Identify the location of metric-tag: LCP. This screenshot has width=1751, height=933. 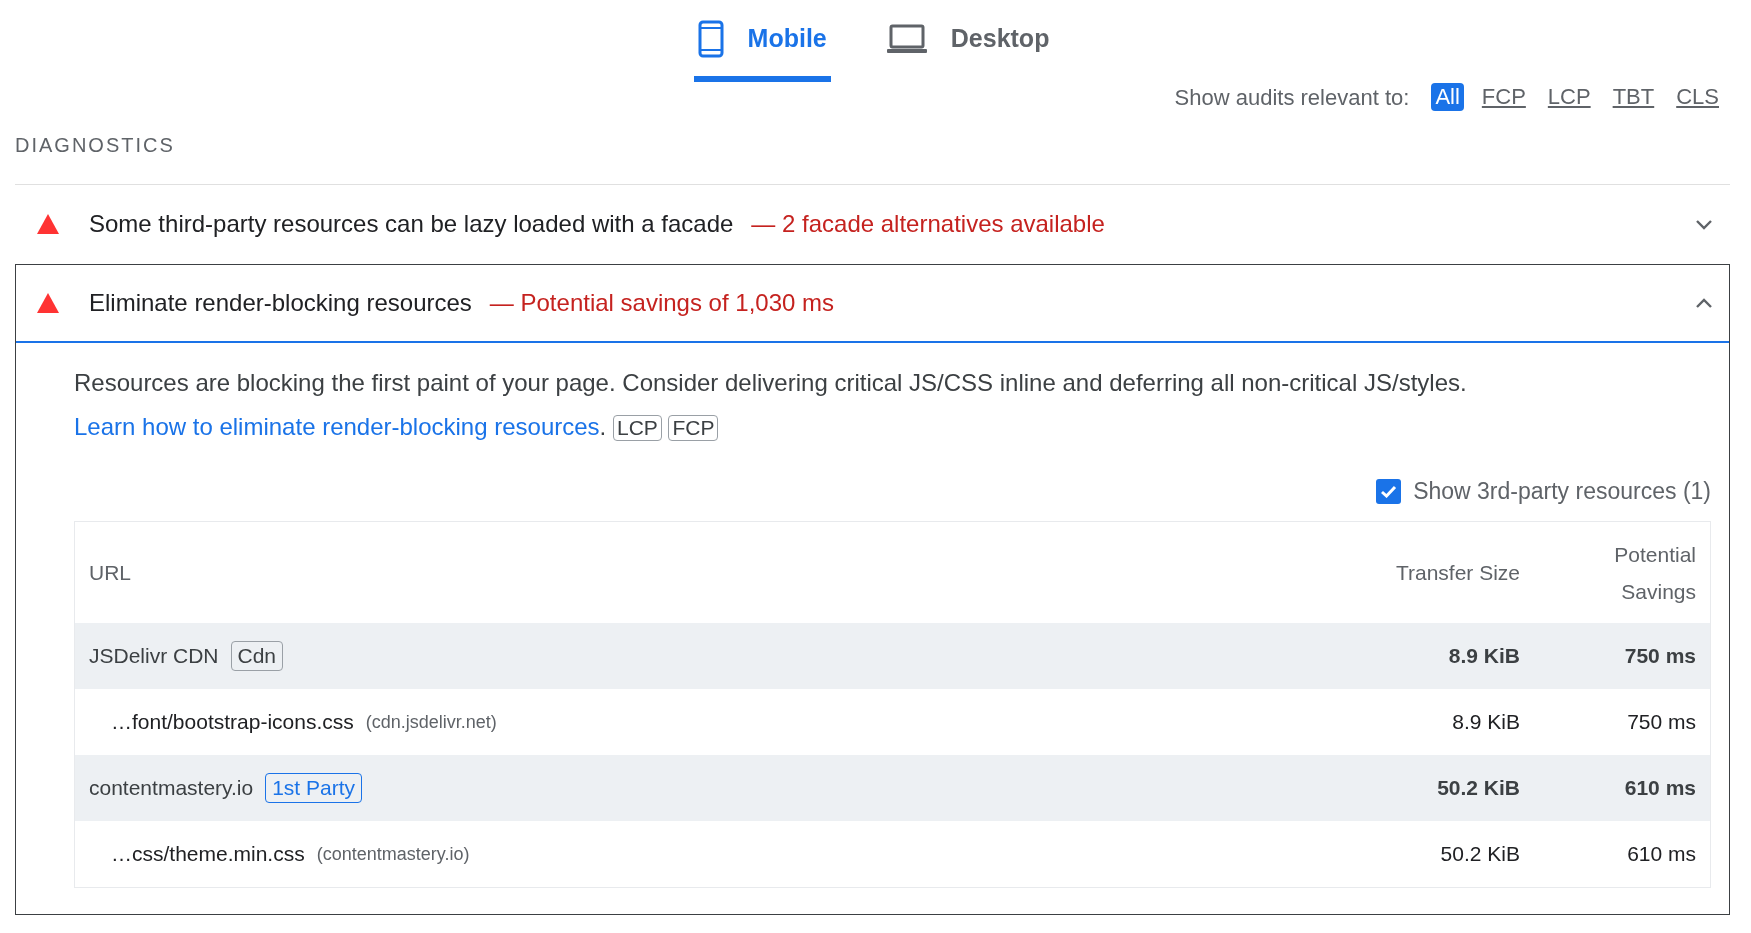
(637, 428).